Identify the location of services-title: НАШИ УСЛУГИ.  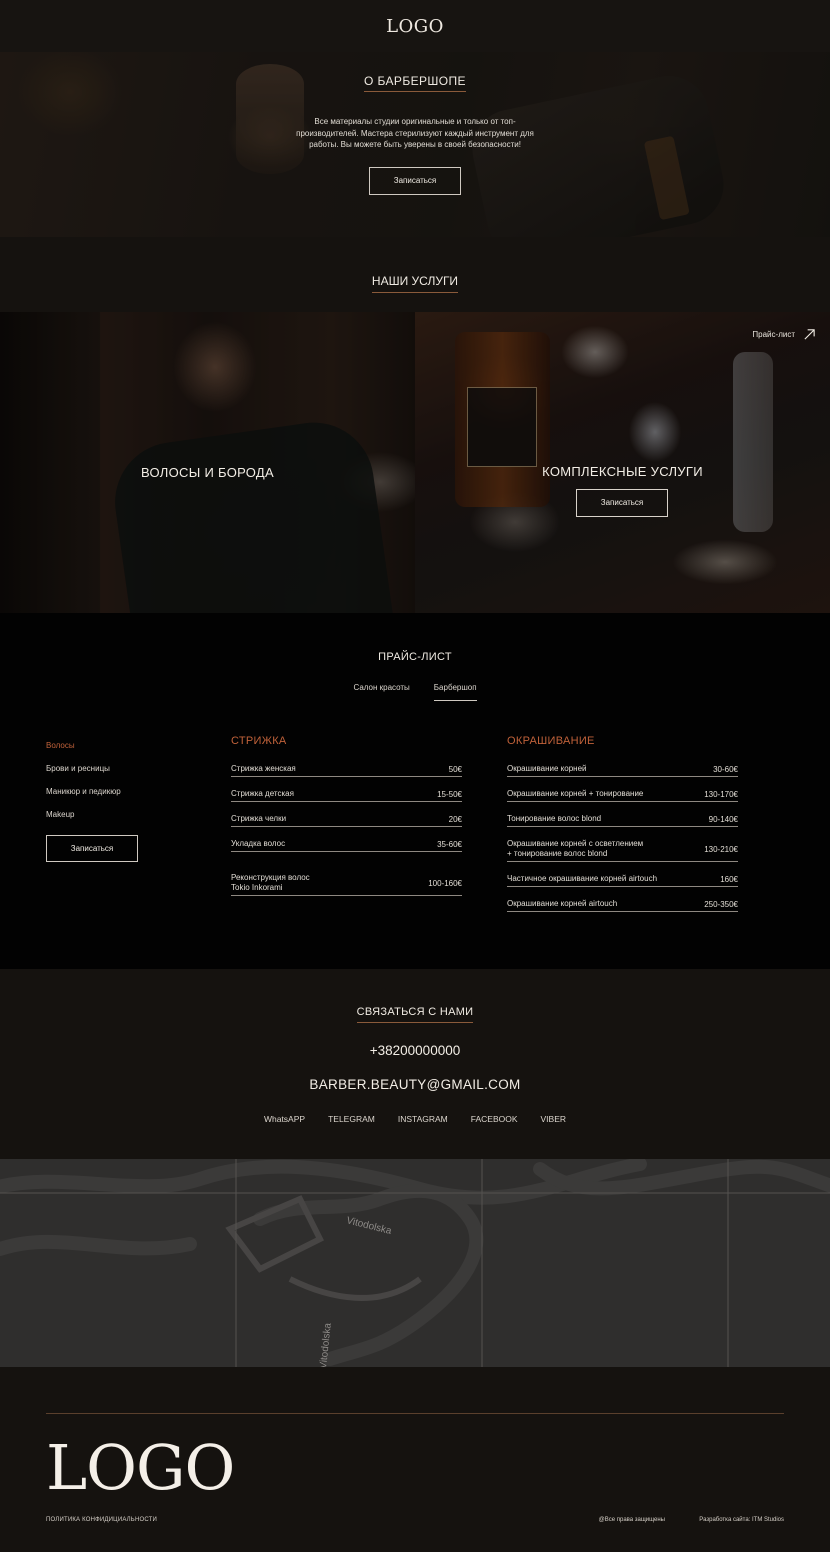
(415, 283).